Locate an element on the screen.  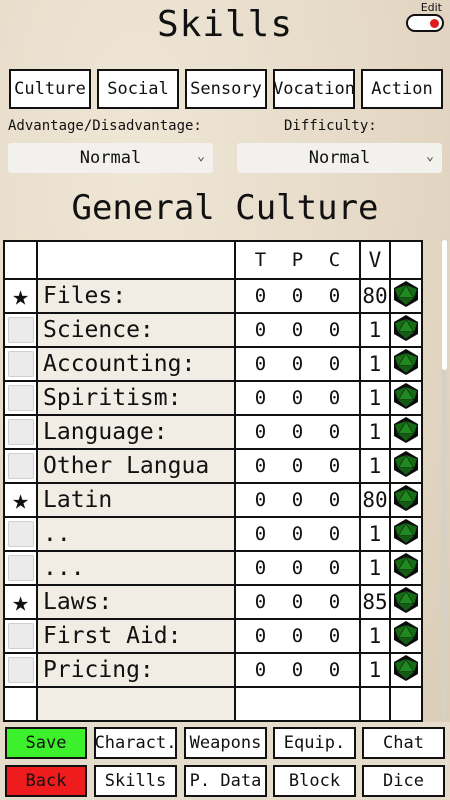
table-row: Spiritism: 0 0 0 1 is located at coordinates (213, 398).